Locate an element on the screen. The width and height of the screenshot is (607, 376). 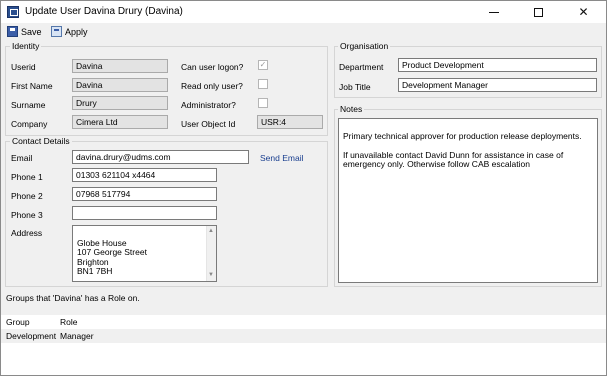
apply-button: Apply is located at coordinates (69, 31).